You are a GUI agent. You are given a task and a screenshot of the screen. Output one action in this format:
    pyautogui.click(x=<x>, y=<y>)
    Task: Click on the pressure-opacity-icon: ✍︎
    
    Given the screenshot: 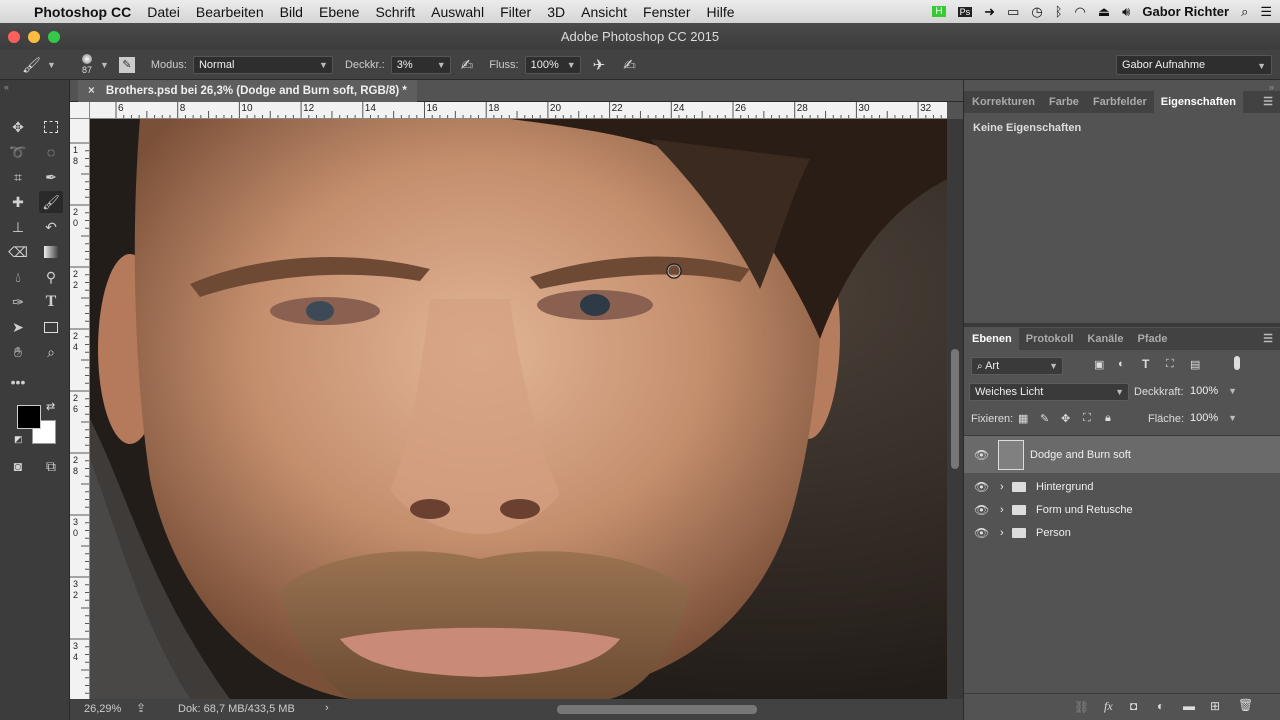 What is the action you would take?
    pyautogui.click(x=467, y=65)
    